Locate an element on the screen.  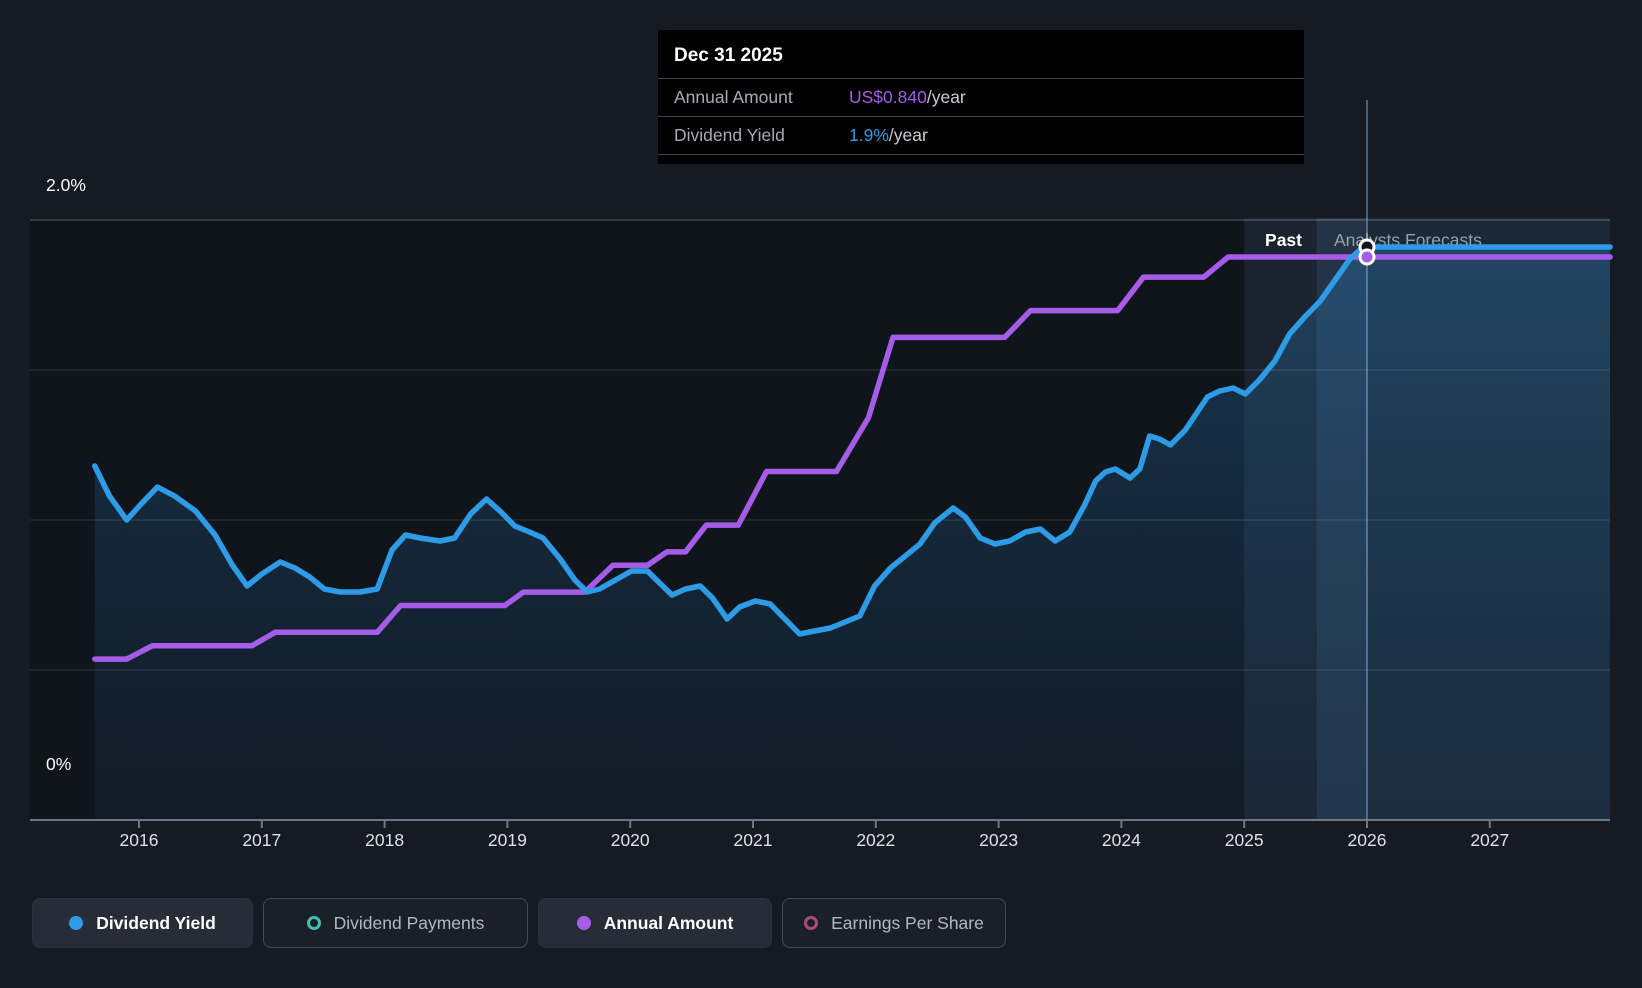
x-axis-label-2023: 2023 is located at coordinates (999, 840).